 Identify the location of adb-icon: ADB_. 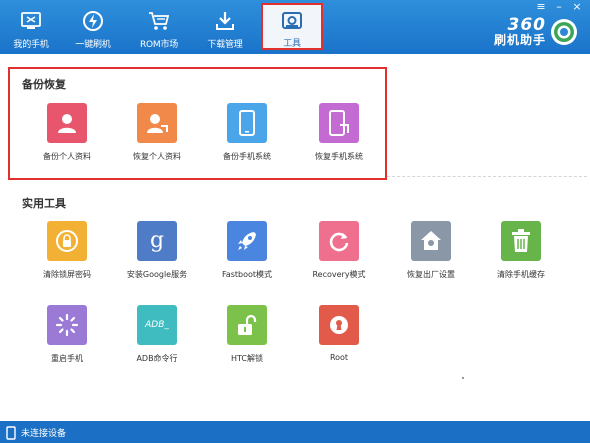
(157, 325).